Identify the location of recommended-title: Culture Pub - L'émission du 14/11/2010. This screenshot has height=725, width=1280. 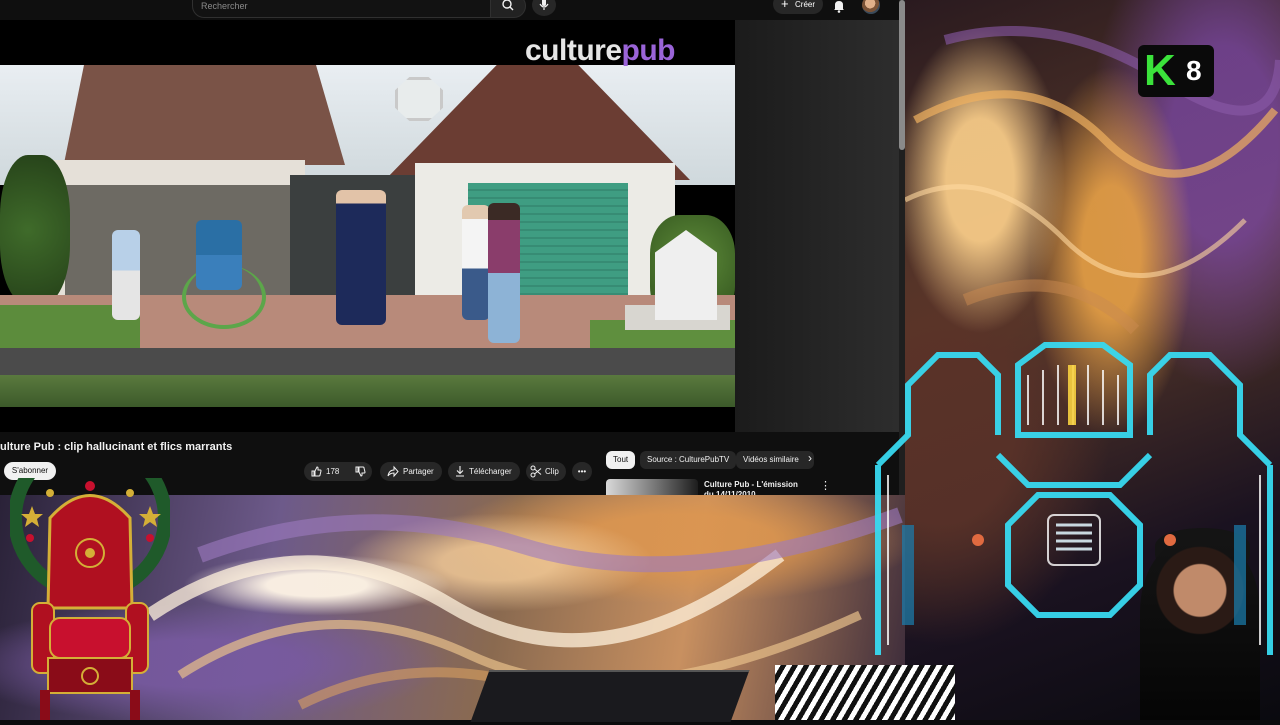
(754, 487).